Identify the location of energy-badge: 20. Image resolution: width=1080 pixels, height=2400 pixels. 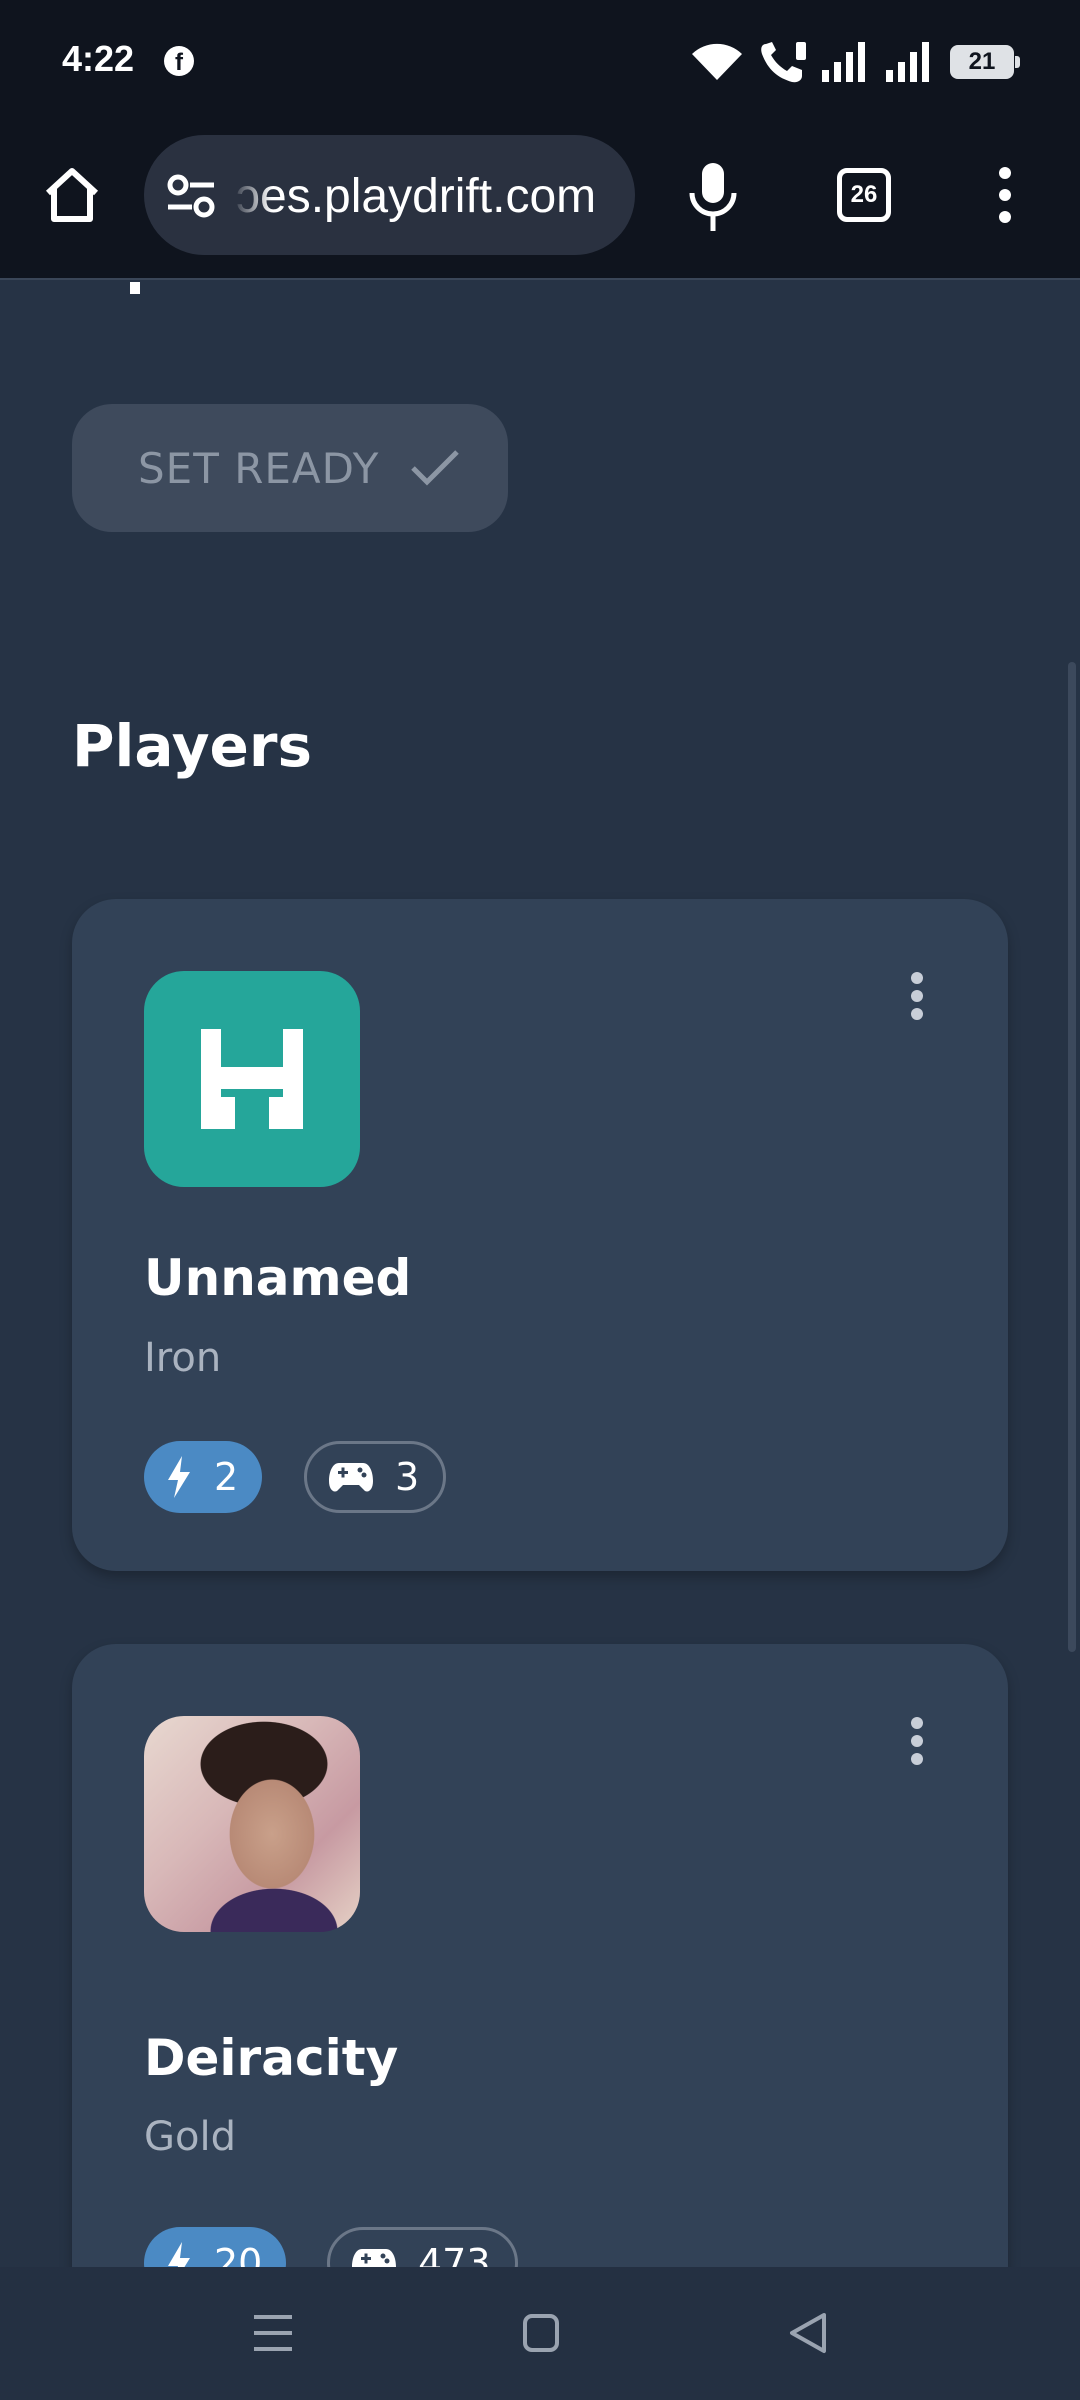
(215, 2247).